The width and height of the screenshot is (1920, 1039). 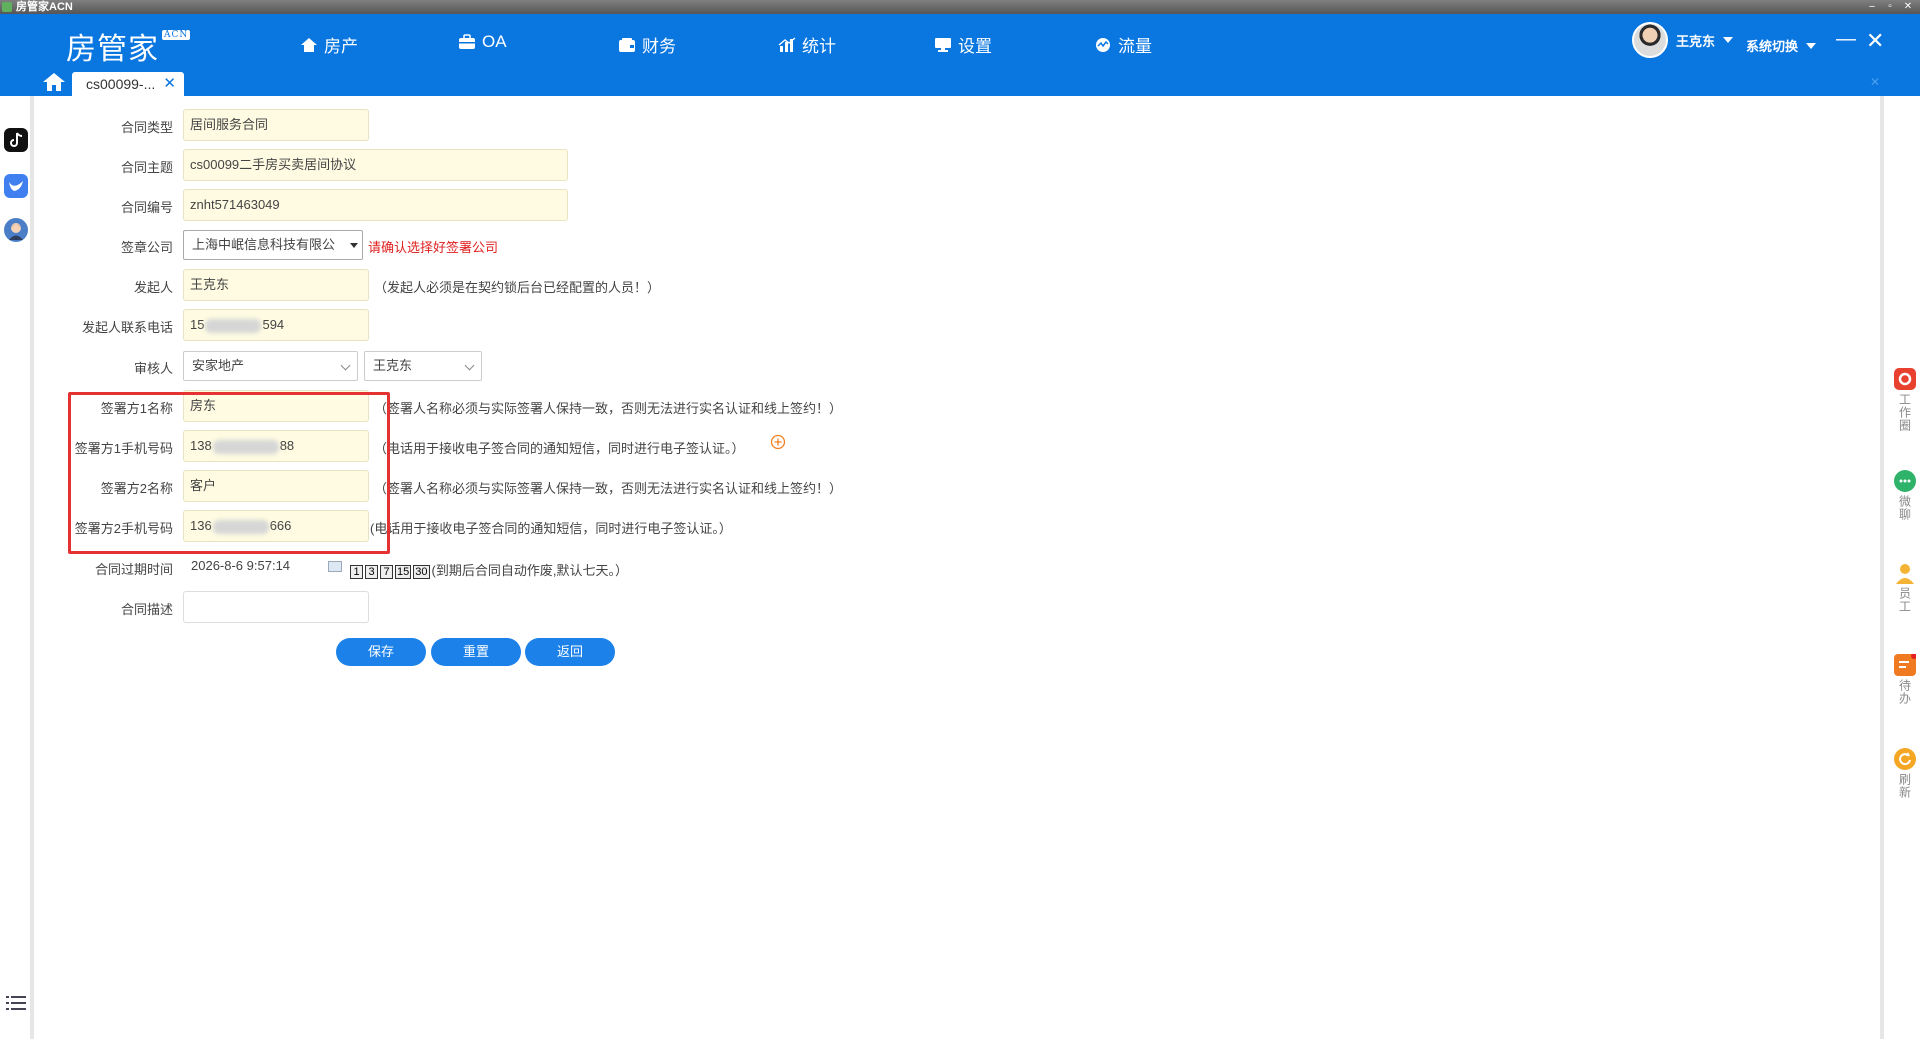 I want to click on expiry-days-30-button: 30, so click(x=421, y=572).